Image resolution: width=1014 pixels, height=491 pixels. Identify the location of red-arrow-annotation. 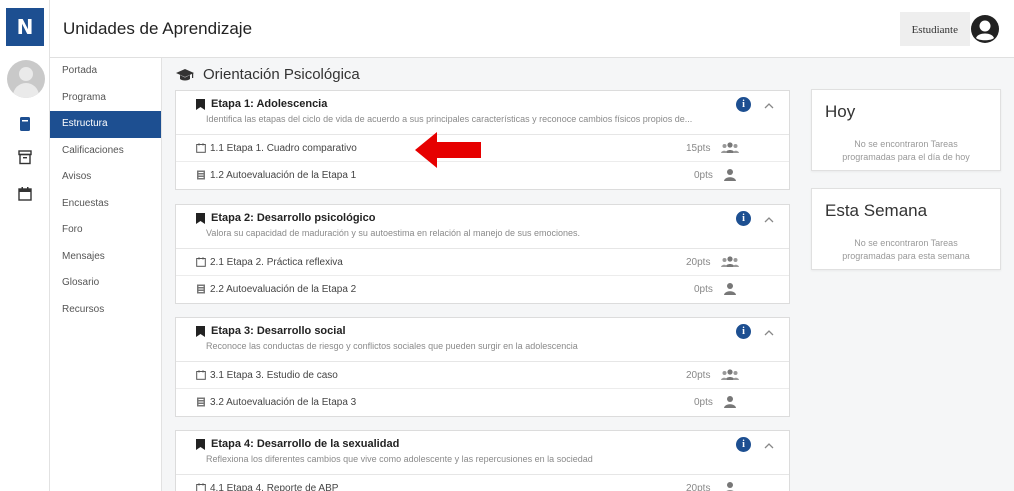
(448, 150).